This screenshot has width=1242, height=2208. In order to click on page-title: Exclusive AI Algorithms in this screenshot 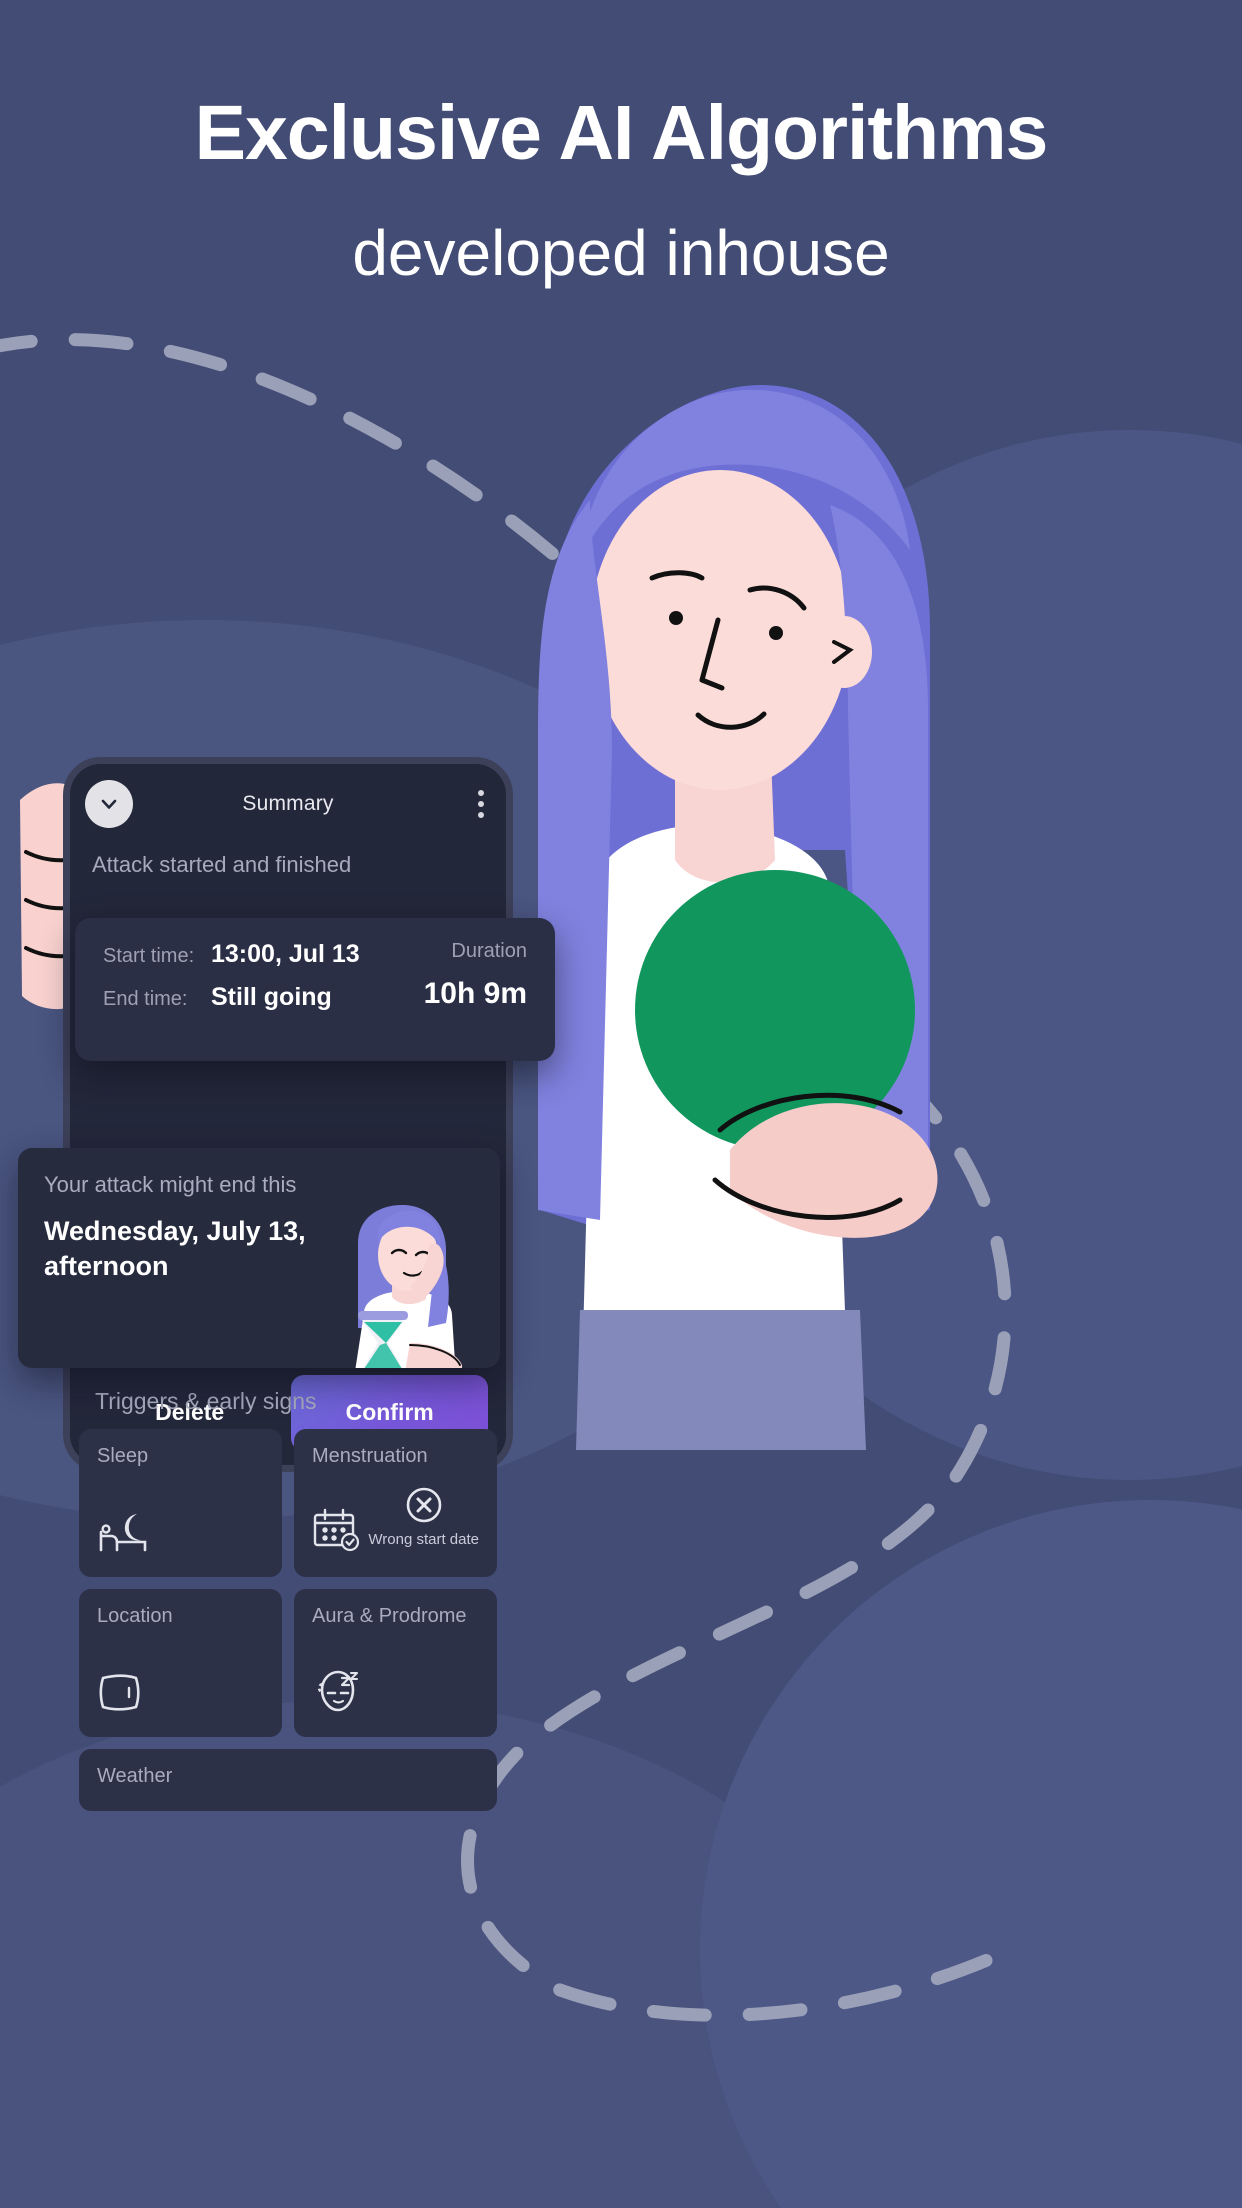, I will do `click(621, 133)`.